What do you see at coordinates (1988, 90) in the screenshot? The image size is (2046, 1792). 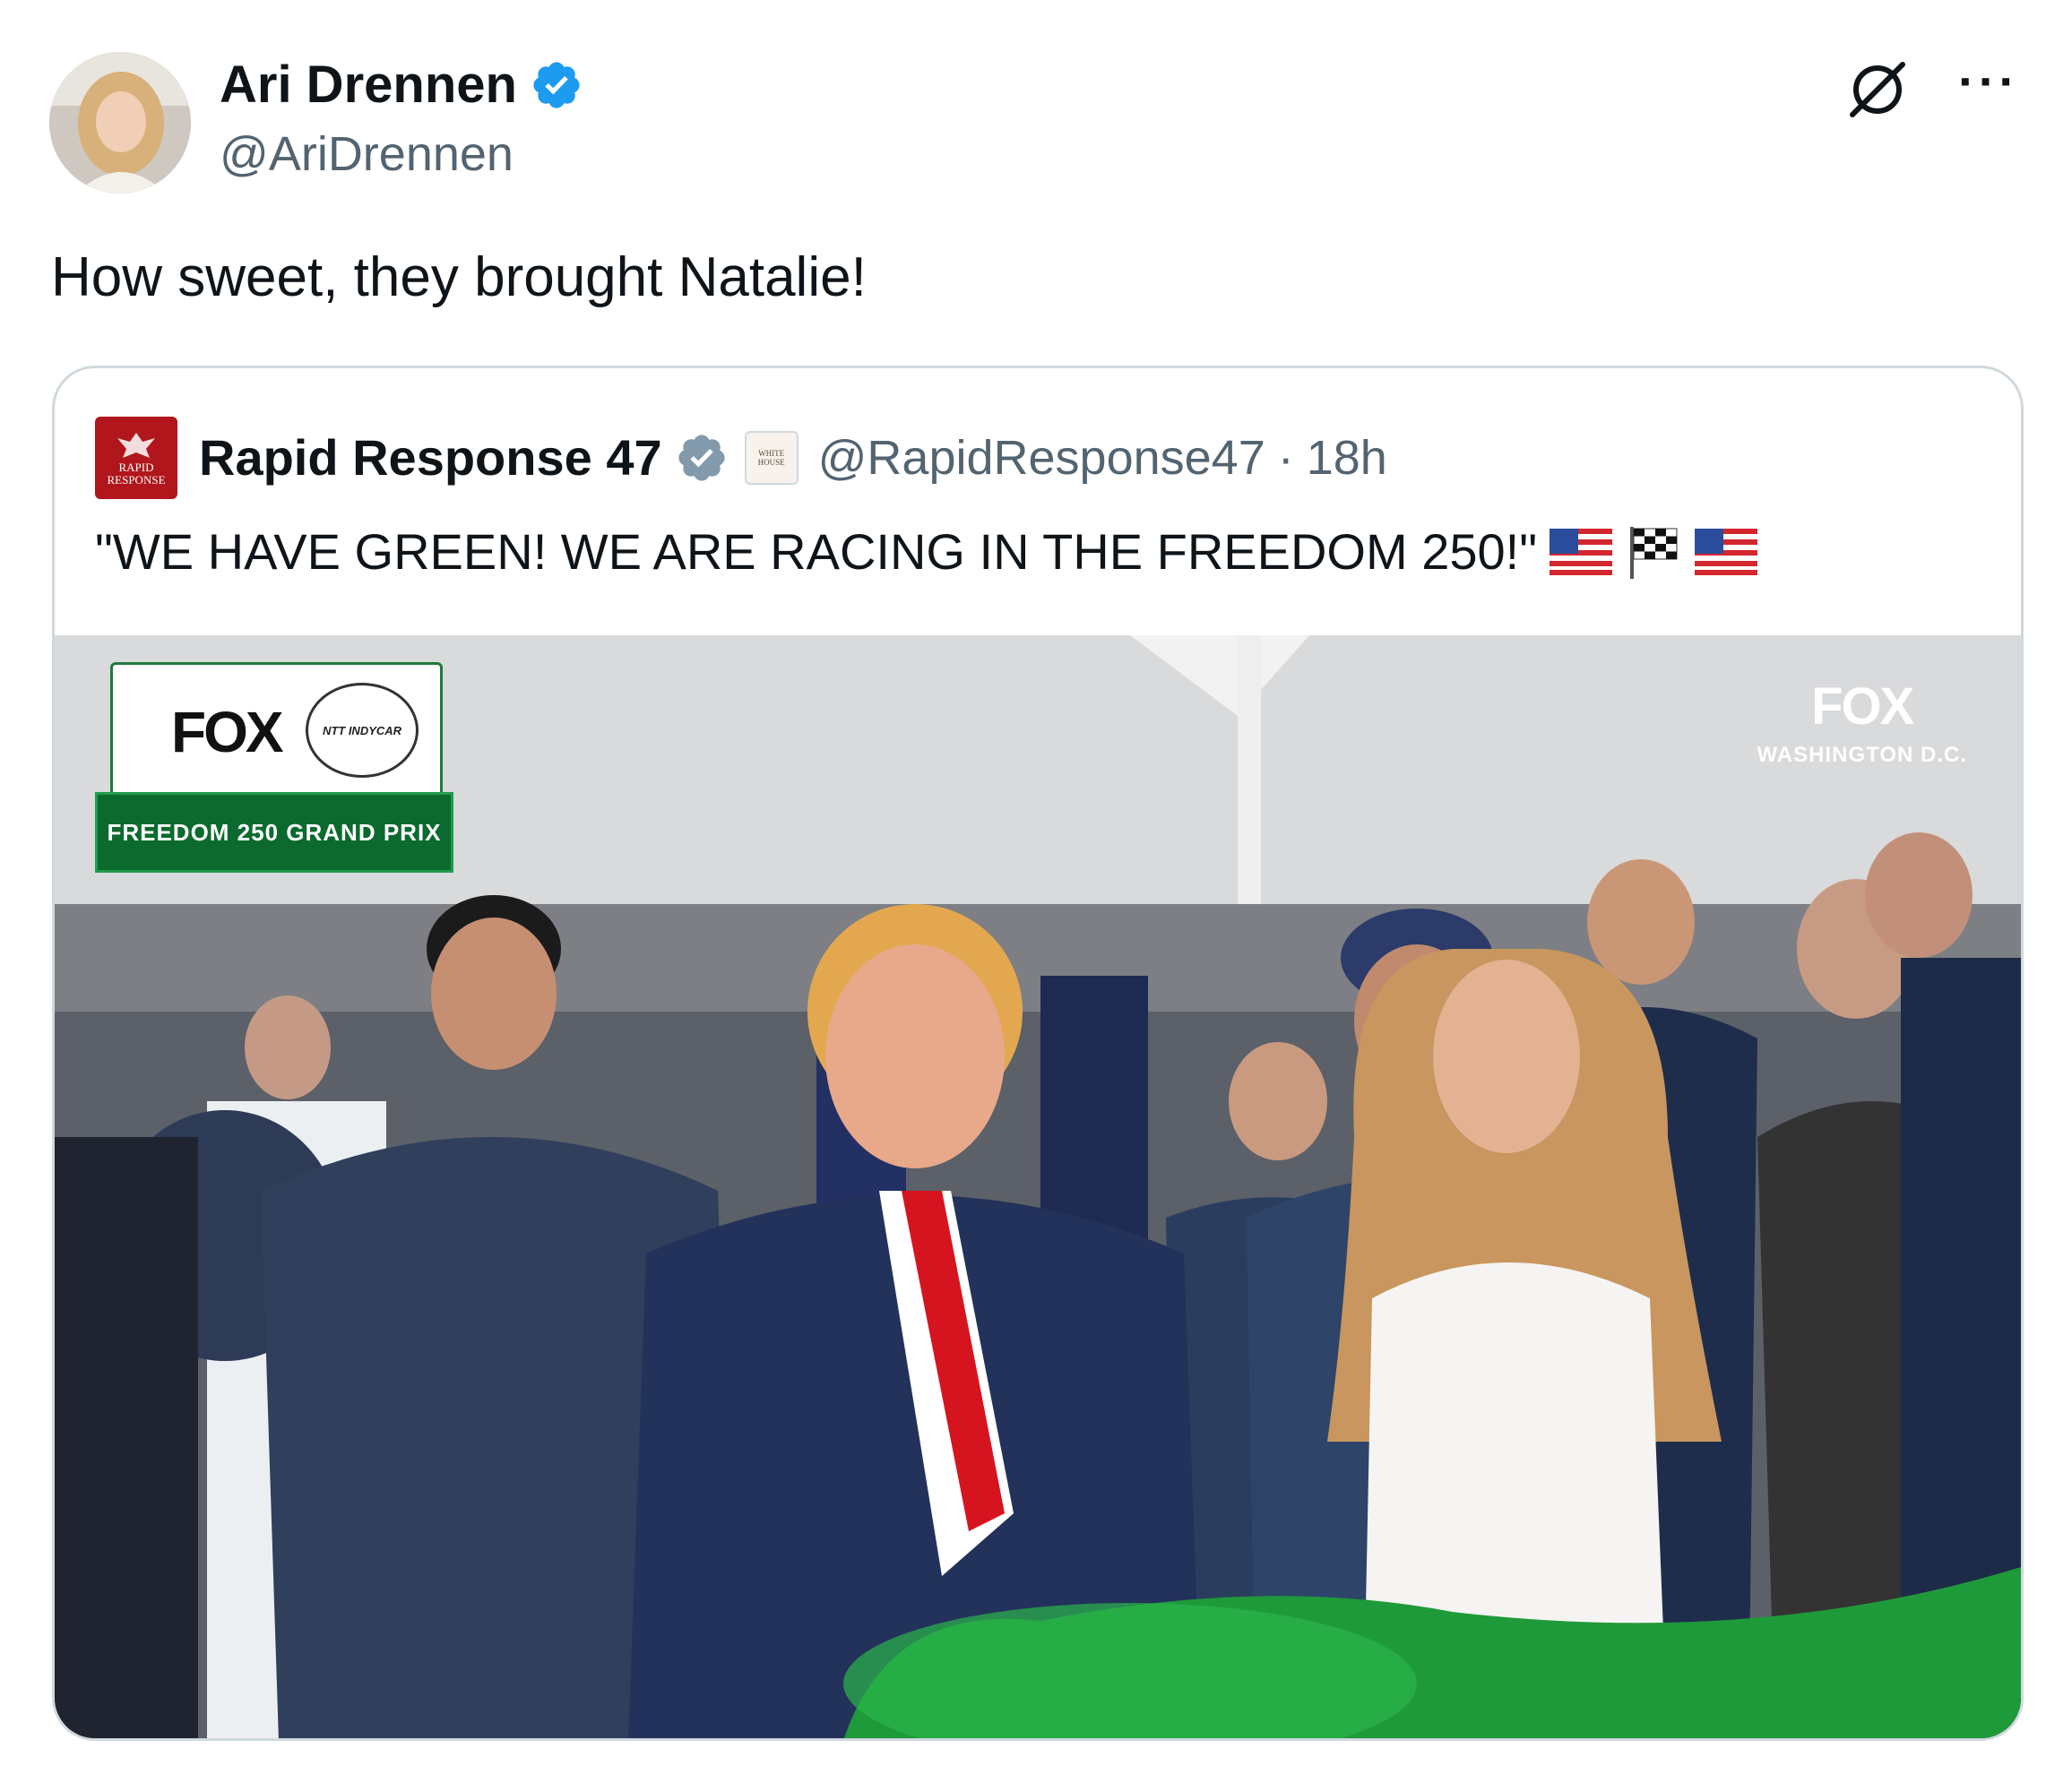 I see `more-options-button: ···` at bounding box center [1988, 90].